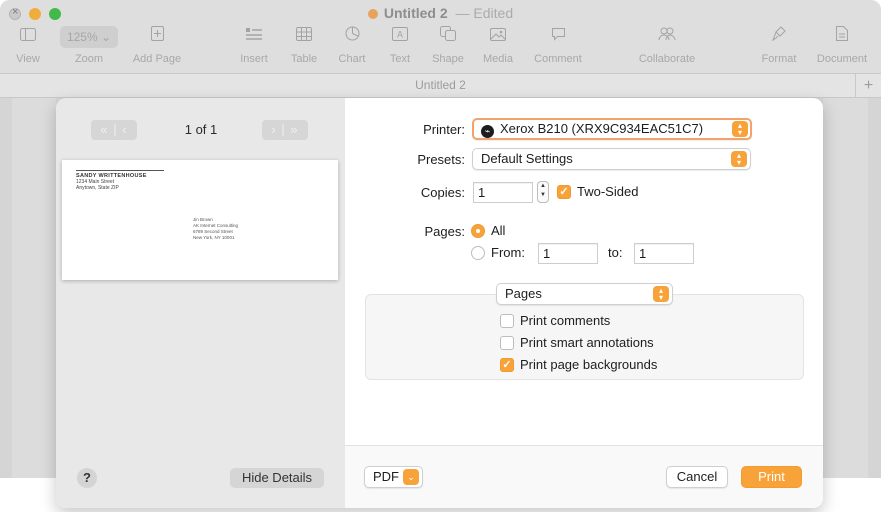  I want to click on text-button: A Text, so click(400, 45).